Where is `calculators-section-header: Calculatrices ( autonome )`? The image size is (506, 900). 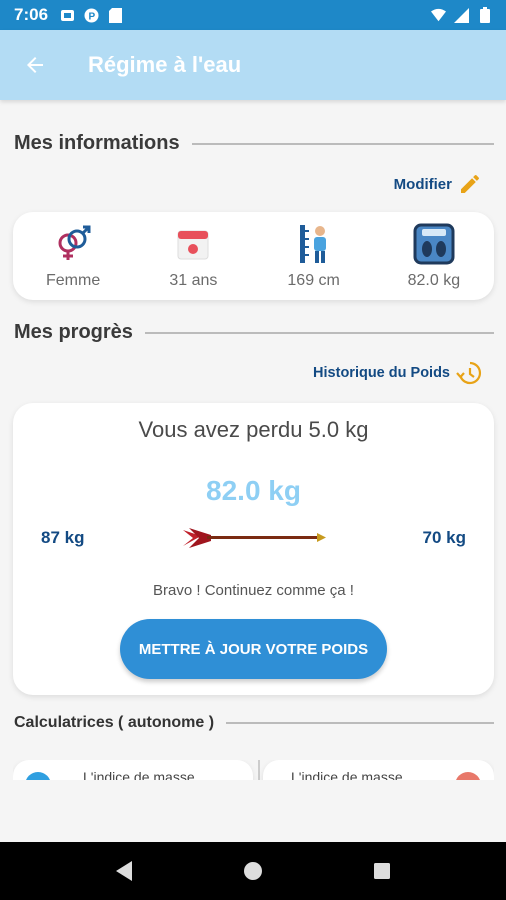
calculators-section-header: Calculatrices ( autonome ) is located at coordinates (254, 723).